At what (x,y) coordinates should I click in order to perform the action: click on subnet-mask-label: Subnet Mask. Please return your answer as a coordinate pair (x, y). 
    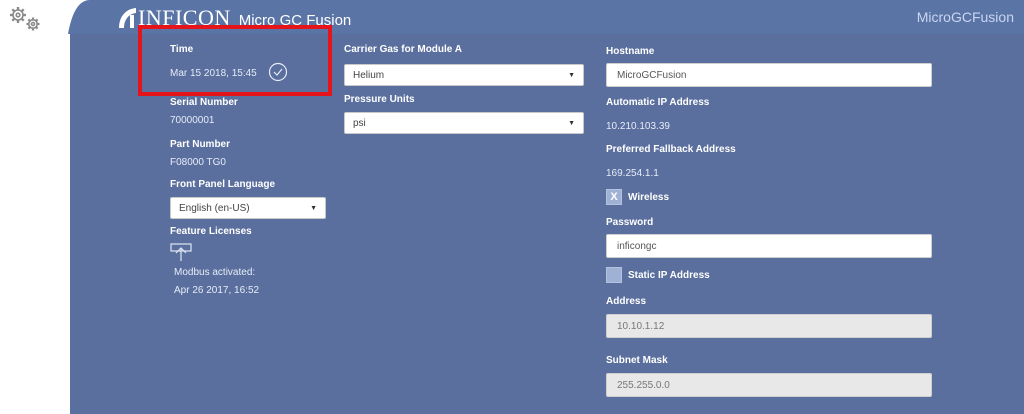
    Looking at the image, I should click on (637, 360).